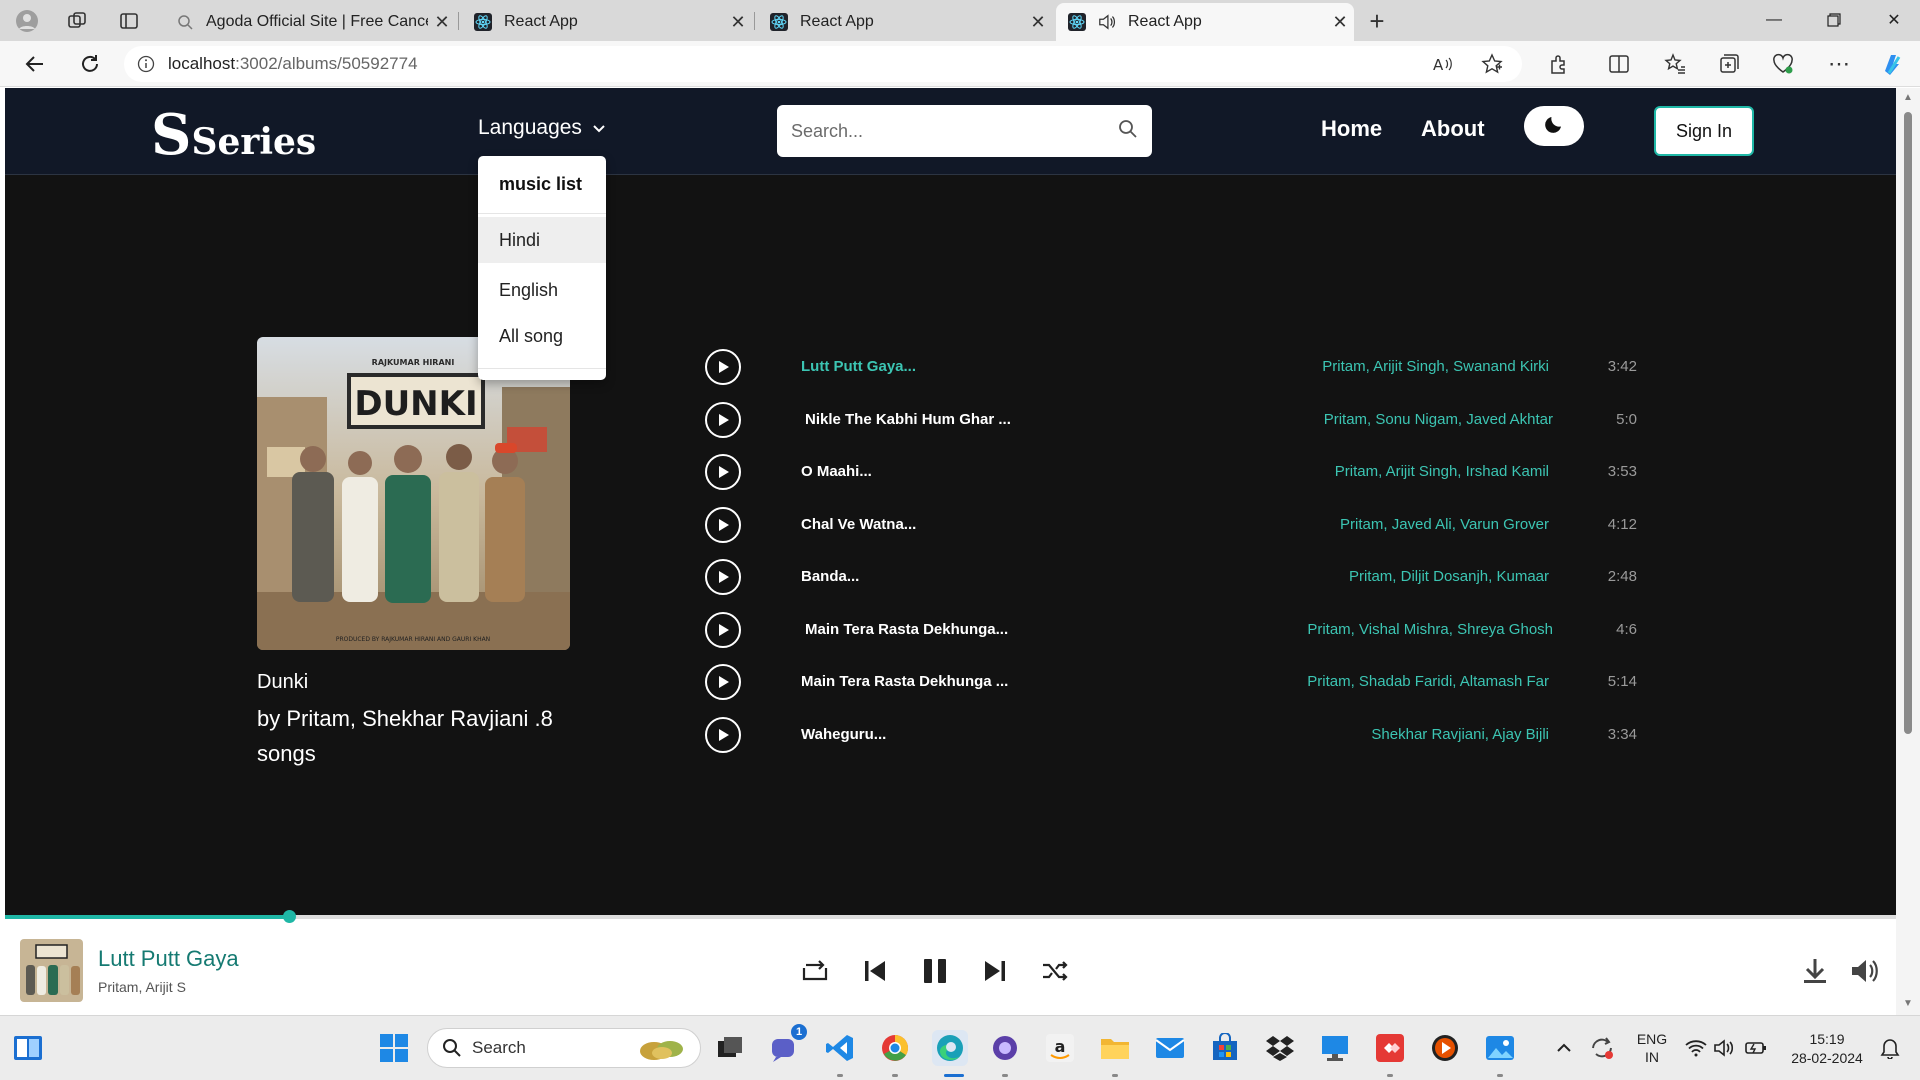 The width and height of the screenshot is (1920, 1080). I want to click on favorite-star-icon, so click(1492, 64).